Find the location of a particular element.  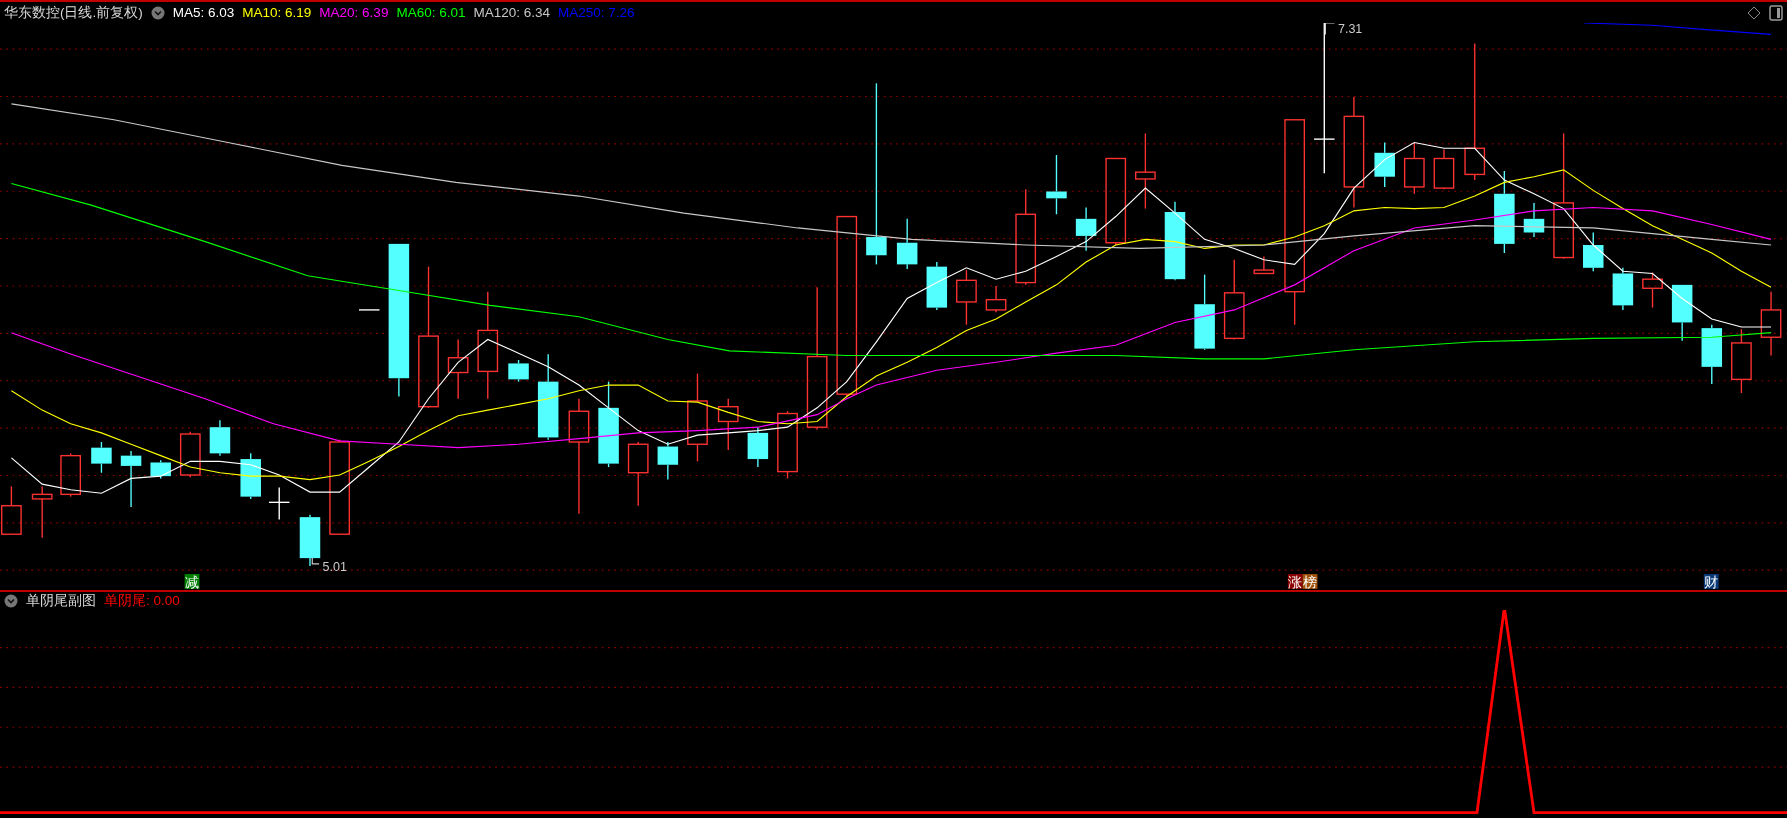

signal-marker: 财 is located at coordinates (1711, 581).